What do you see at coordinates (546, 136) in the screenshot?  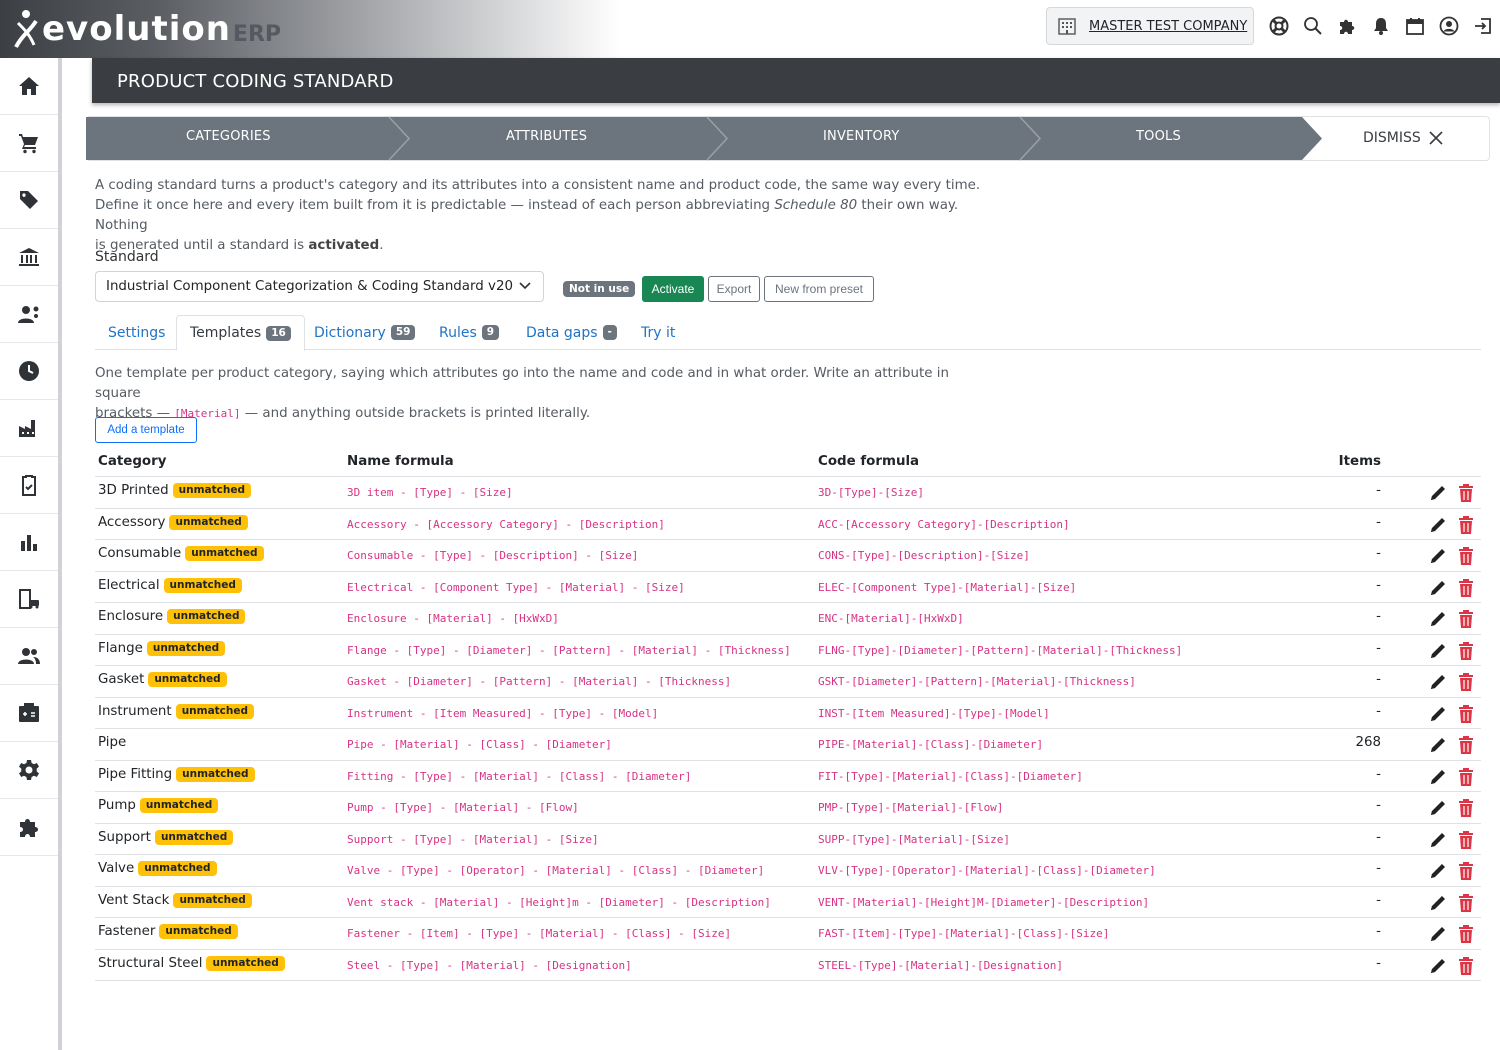 I see `step-attributes: ATTRIBUTES` at bounding box center [546, 136].